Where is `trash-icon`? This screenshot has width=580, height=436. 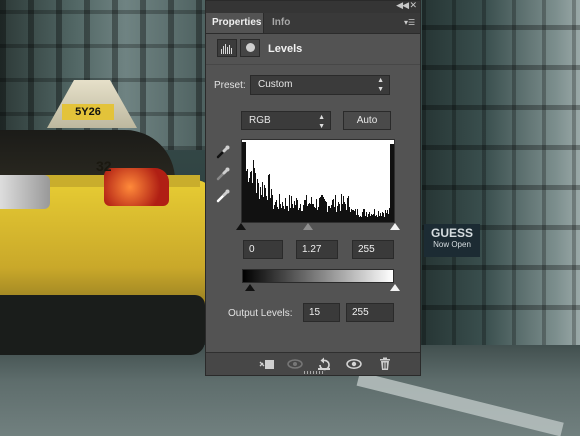
trash-icon is located at coordinates (385, 364).